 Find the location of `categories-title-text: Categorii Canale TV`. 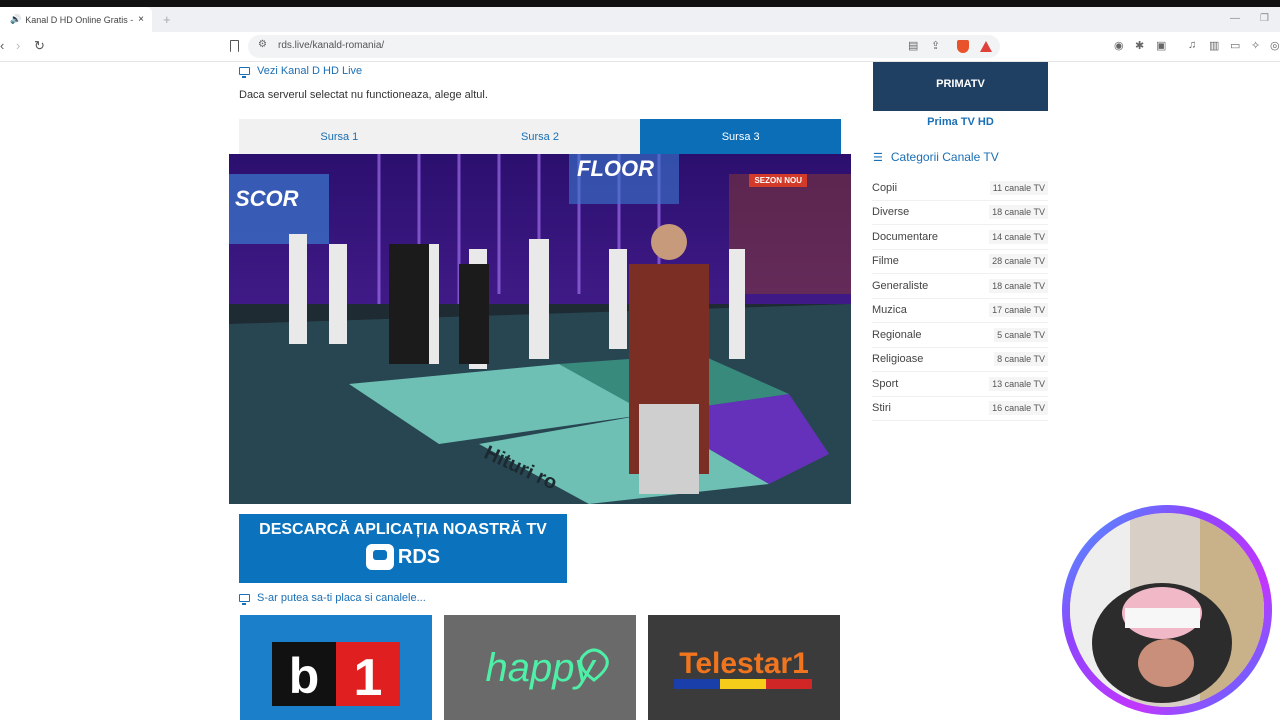

categories-title-text: Categorii Canale TV is located at coordinates (944, 157).